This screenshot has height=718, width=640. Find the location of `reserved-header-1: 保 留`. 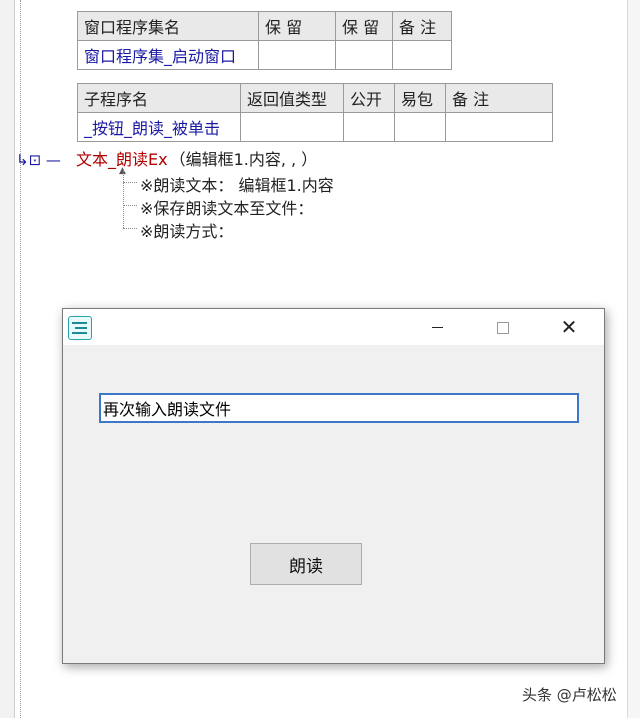

reserved-header-1: 保 留 is located at coordinates (297, 26).